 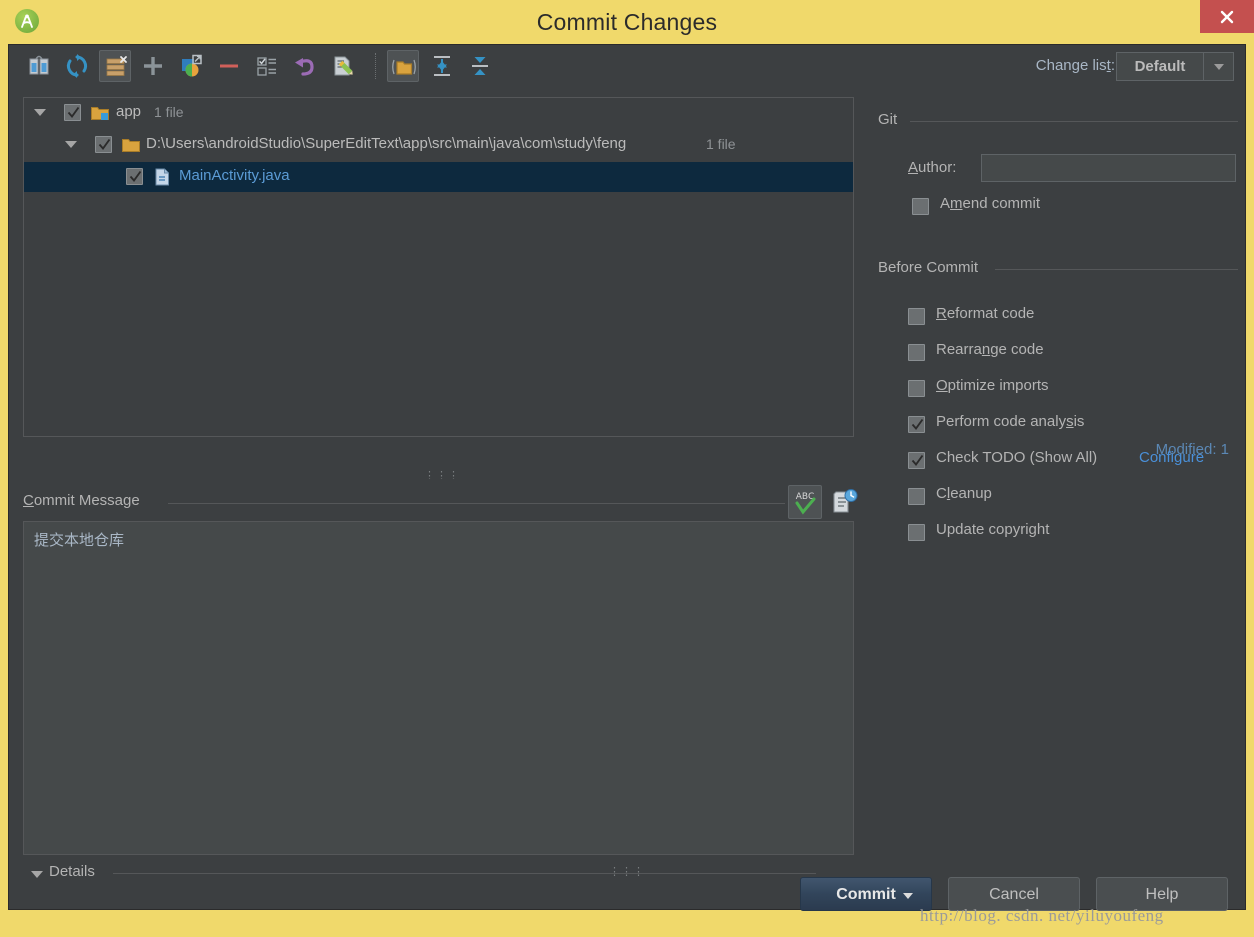 I want to click on edit-source-icon, so click(x=343, y=66).